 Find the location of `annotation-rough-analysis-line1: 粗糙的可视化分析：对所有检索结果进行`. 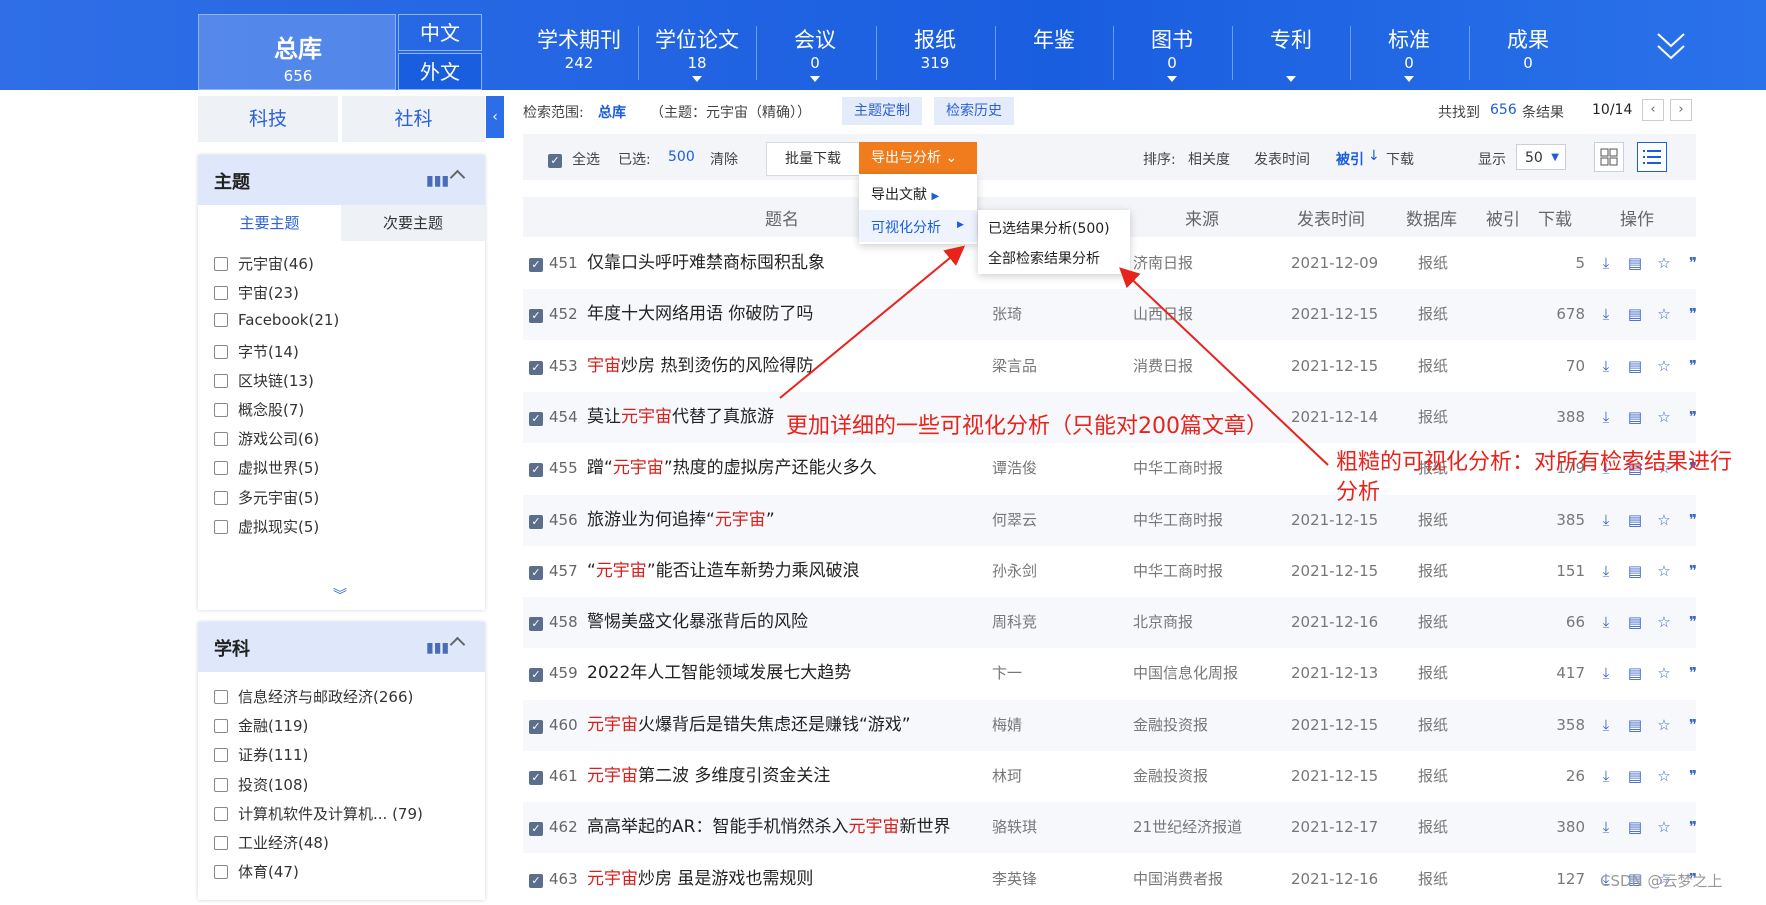

annotation-rough-analysis-line1: 粗糙的可视化分析：对所有检索结果进行 is located at coordinates (1534, 462).